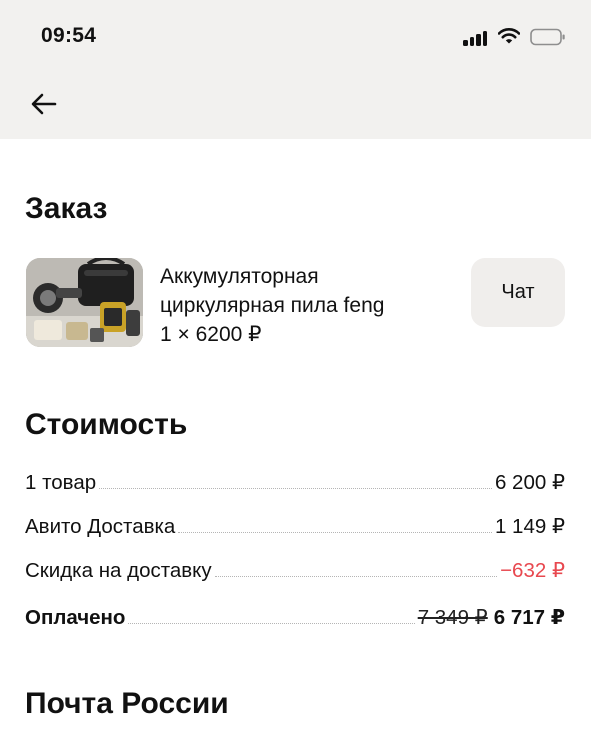 The height and width of the screenshot is (741, 591). What do you see at coordinates (532, 570) in the screenshot?
I see `discount-value: −632 ₽` at bounding box center [532, 570].